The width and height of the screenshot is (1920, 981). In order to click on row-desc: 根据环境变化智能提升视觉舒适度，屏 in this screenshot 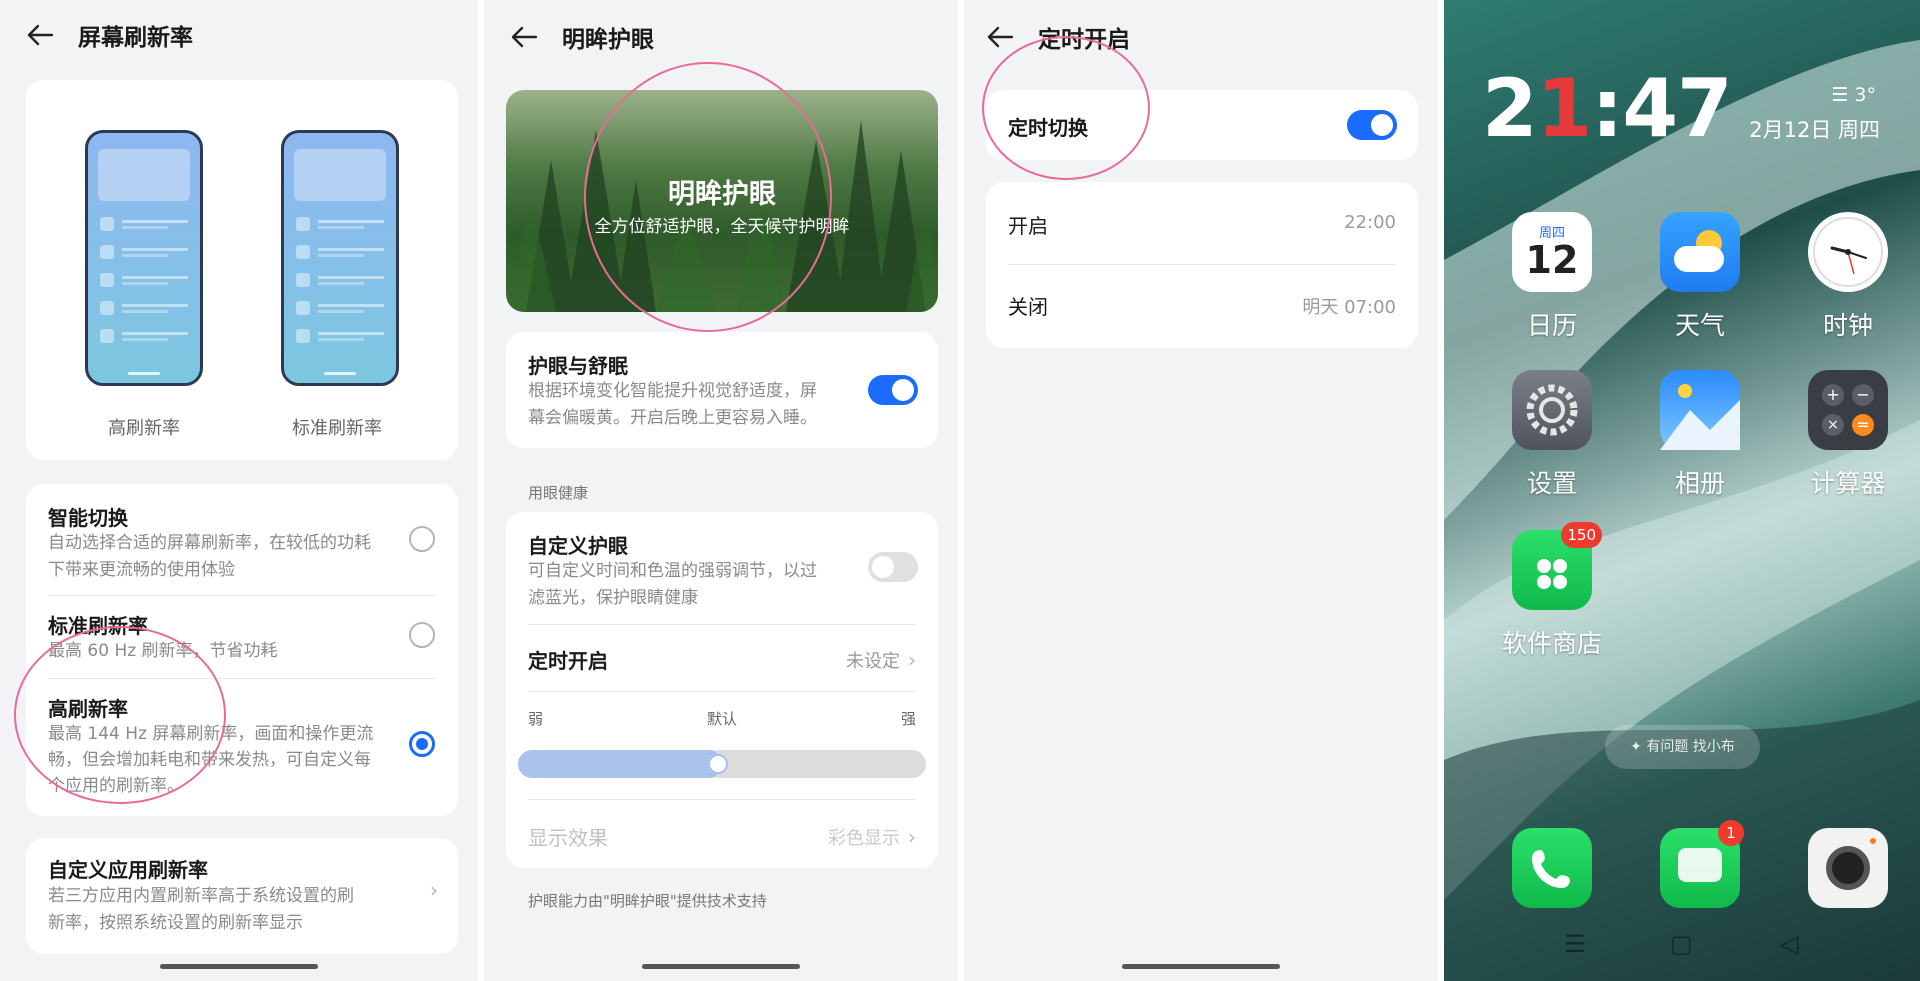, I will do `click(672, 391)`.